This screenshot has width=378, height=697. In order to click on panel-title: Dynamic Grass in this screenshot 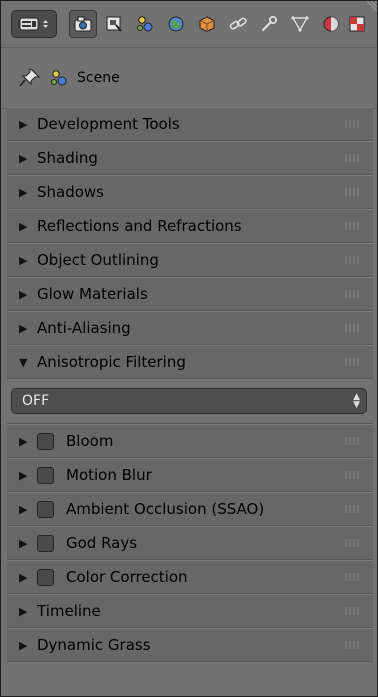, I will do `click(94, 645)`.